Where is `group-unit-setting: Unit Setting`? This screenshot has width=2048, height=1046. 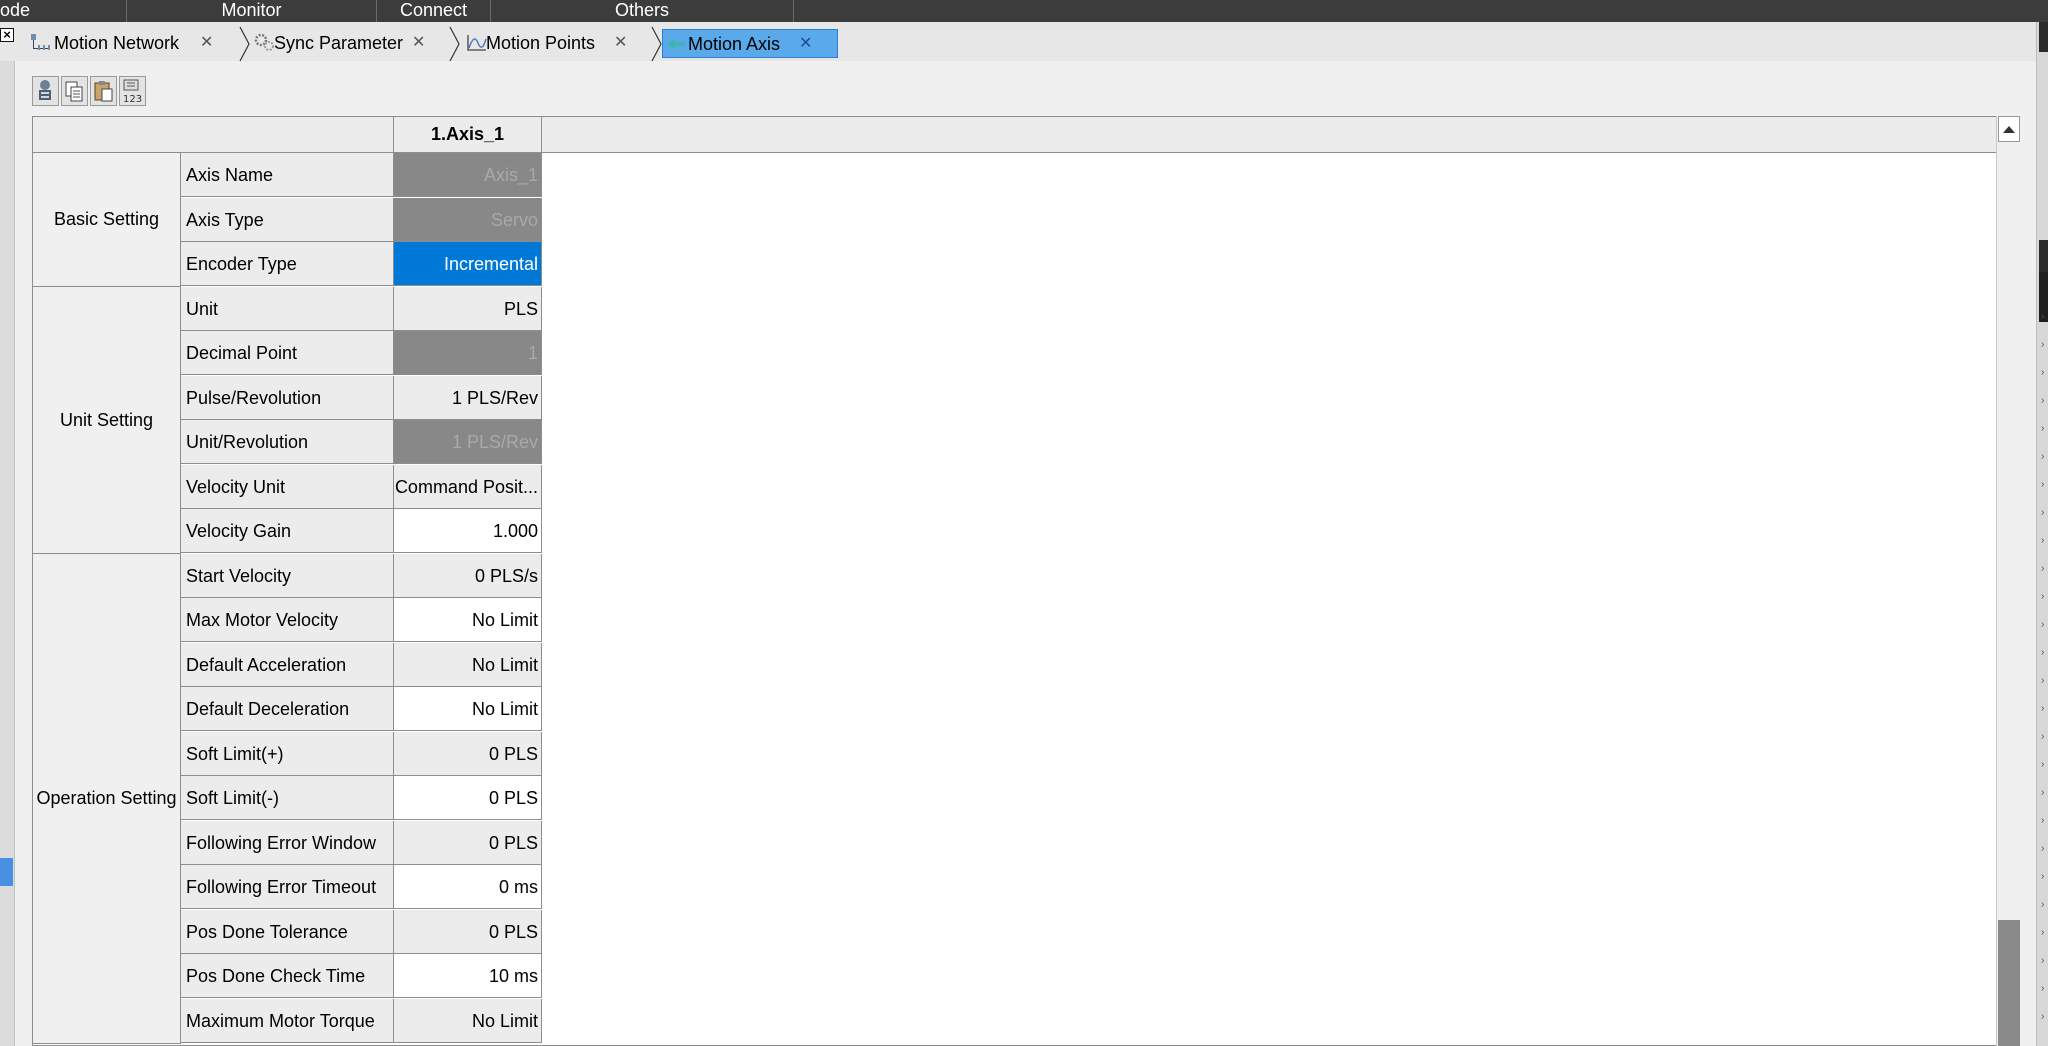 group-unit-setting: Unit Setting is located at coordinates (107, 420).